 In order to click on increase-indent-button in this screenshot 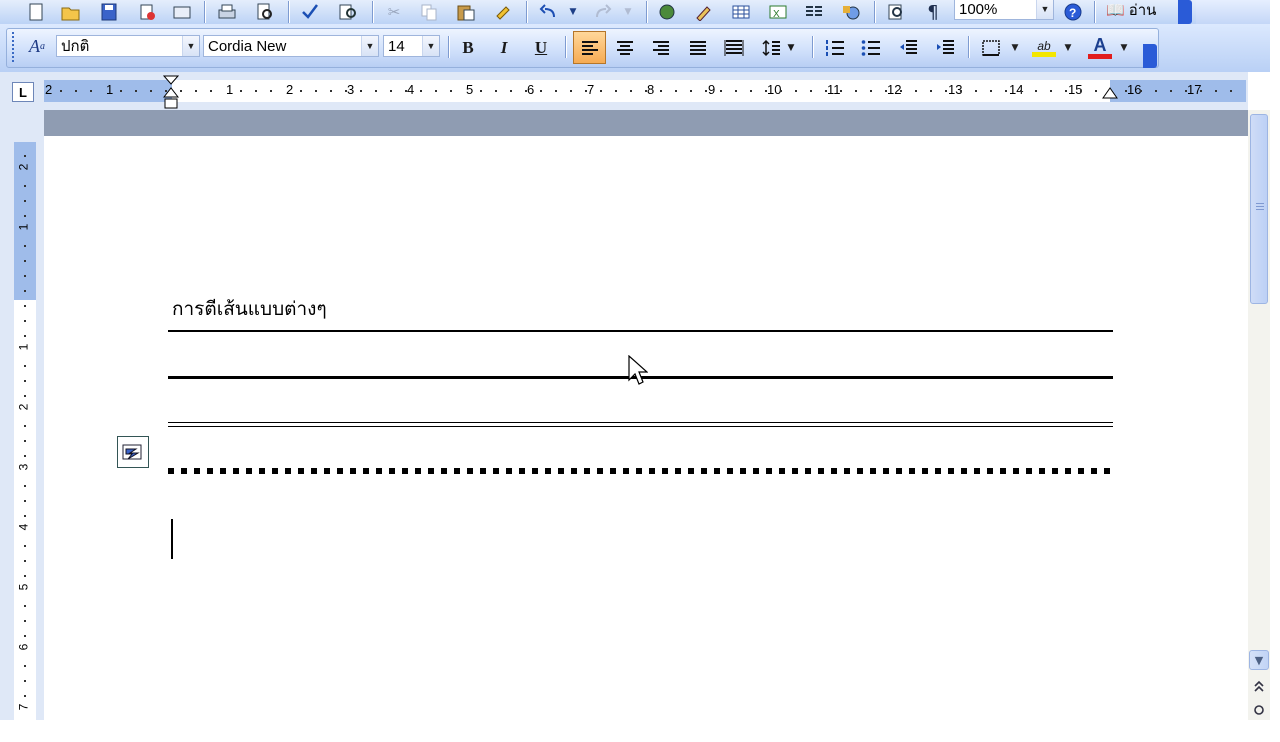, I will do `click(945, 48)`.